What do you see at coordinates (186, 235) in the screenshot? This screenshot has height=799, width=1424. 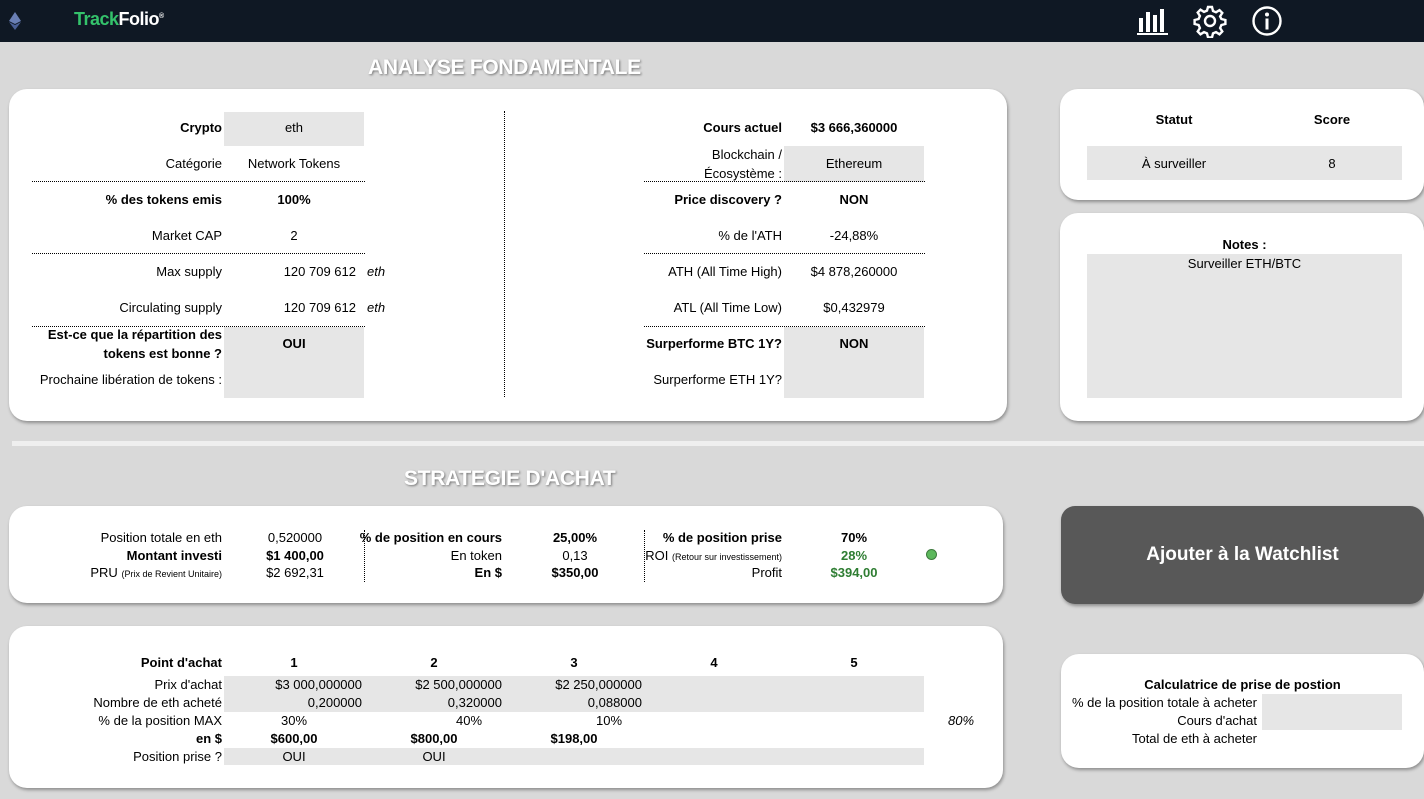 I see `market-cap-label: Market CAP` at bounding box center [186, 235].